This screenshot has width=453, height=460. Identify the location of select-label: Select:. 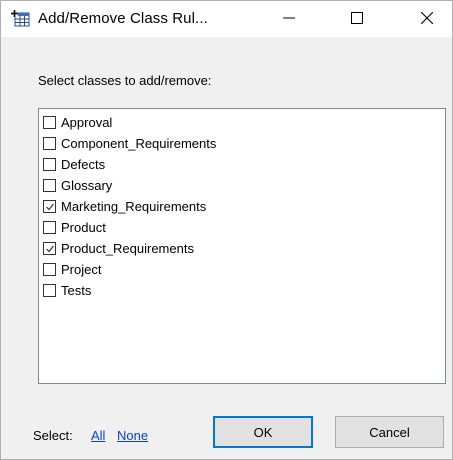
(53, 435).